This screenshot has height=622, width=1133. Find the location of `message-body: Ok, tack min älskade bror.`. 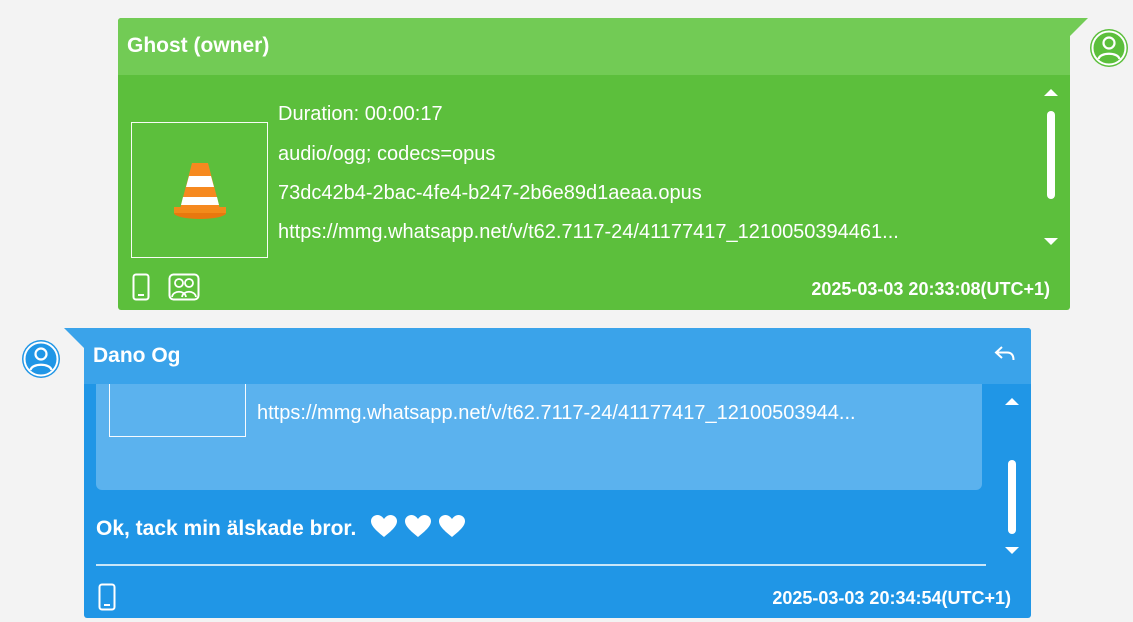

message-body: Ok, tack min älskade bror. is located at coordinates (226, 528).